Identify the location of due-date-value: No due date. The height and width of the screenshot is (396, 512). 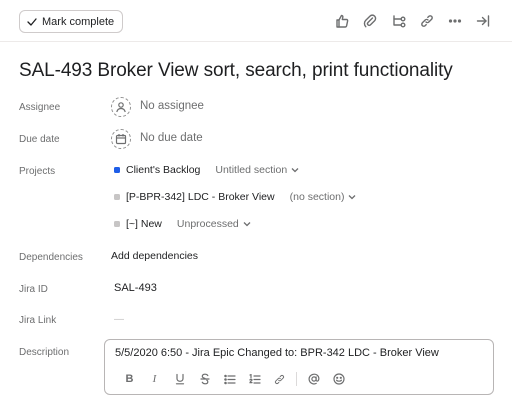
(171, 138).